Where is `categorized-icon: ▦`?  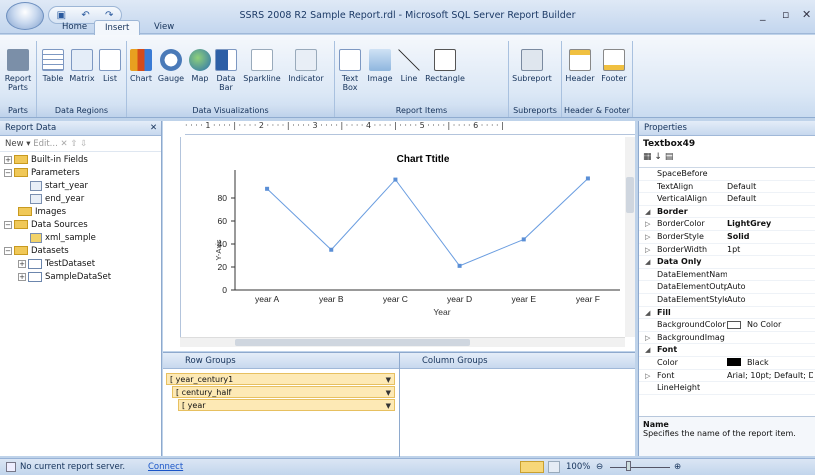
categorized-icon: ▦ is located at coordinates (647, 157).